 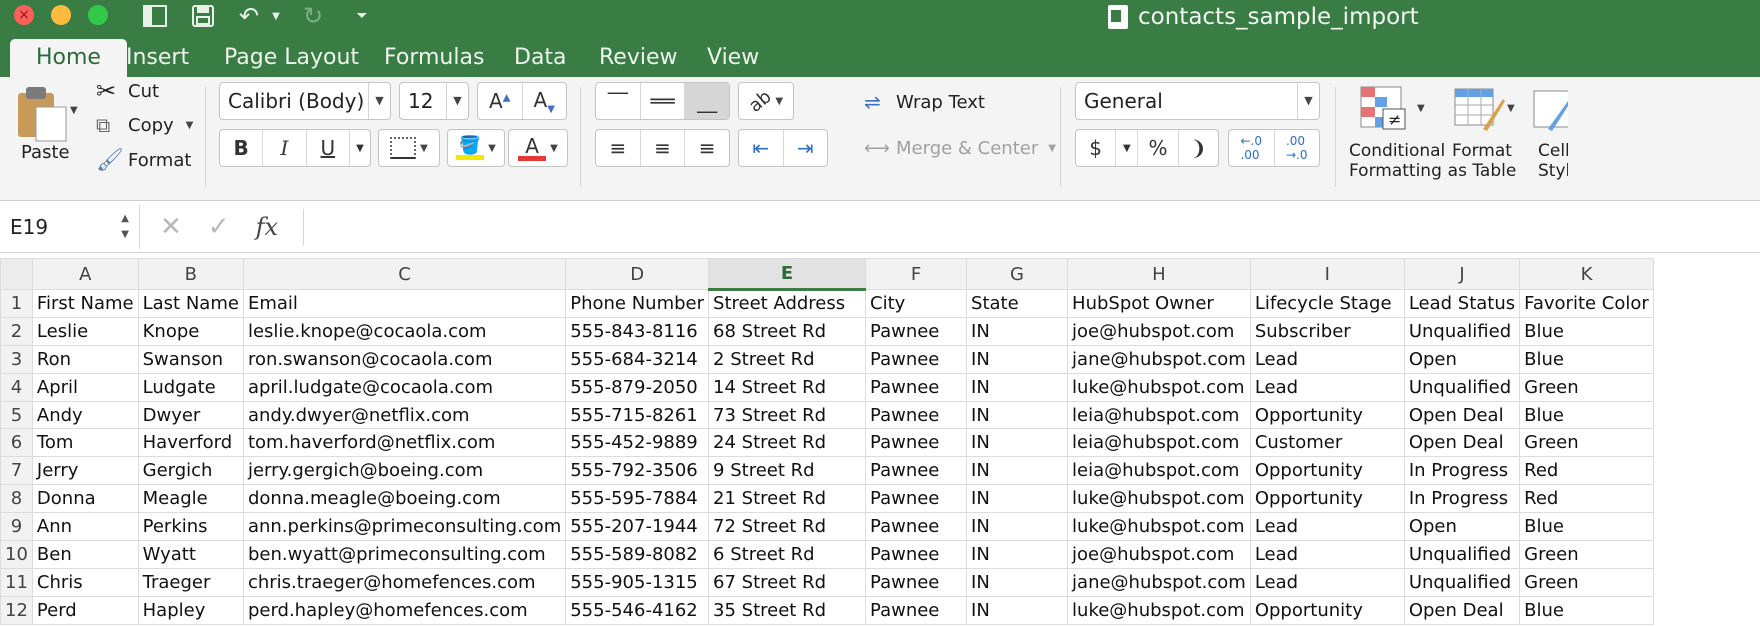 I want to click on cell-i12: Opportunity, so click(x=1327, y=610).